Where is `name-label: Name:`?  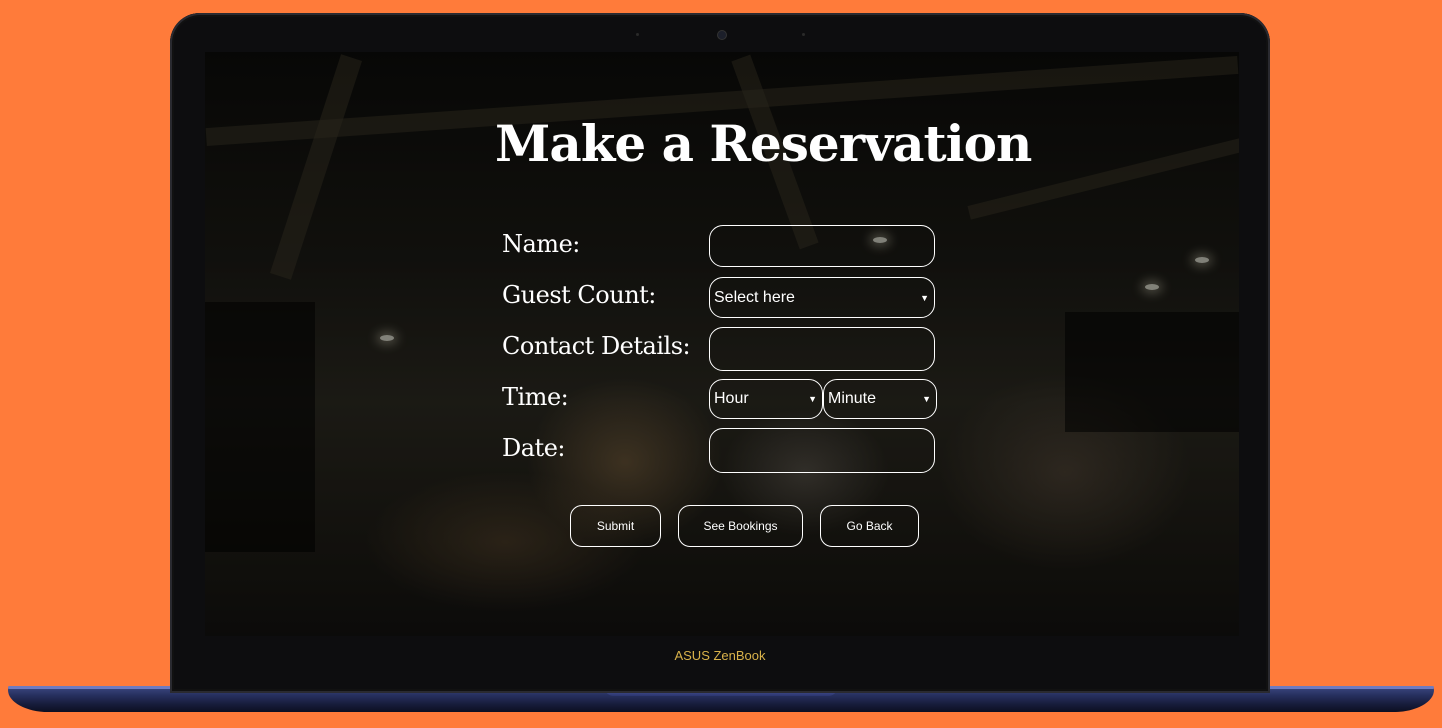 name-label: Name: is located at coordinates (541, 244).